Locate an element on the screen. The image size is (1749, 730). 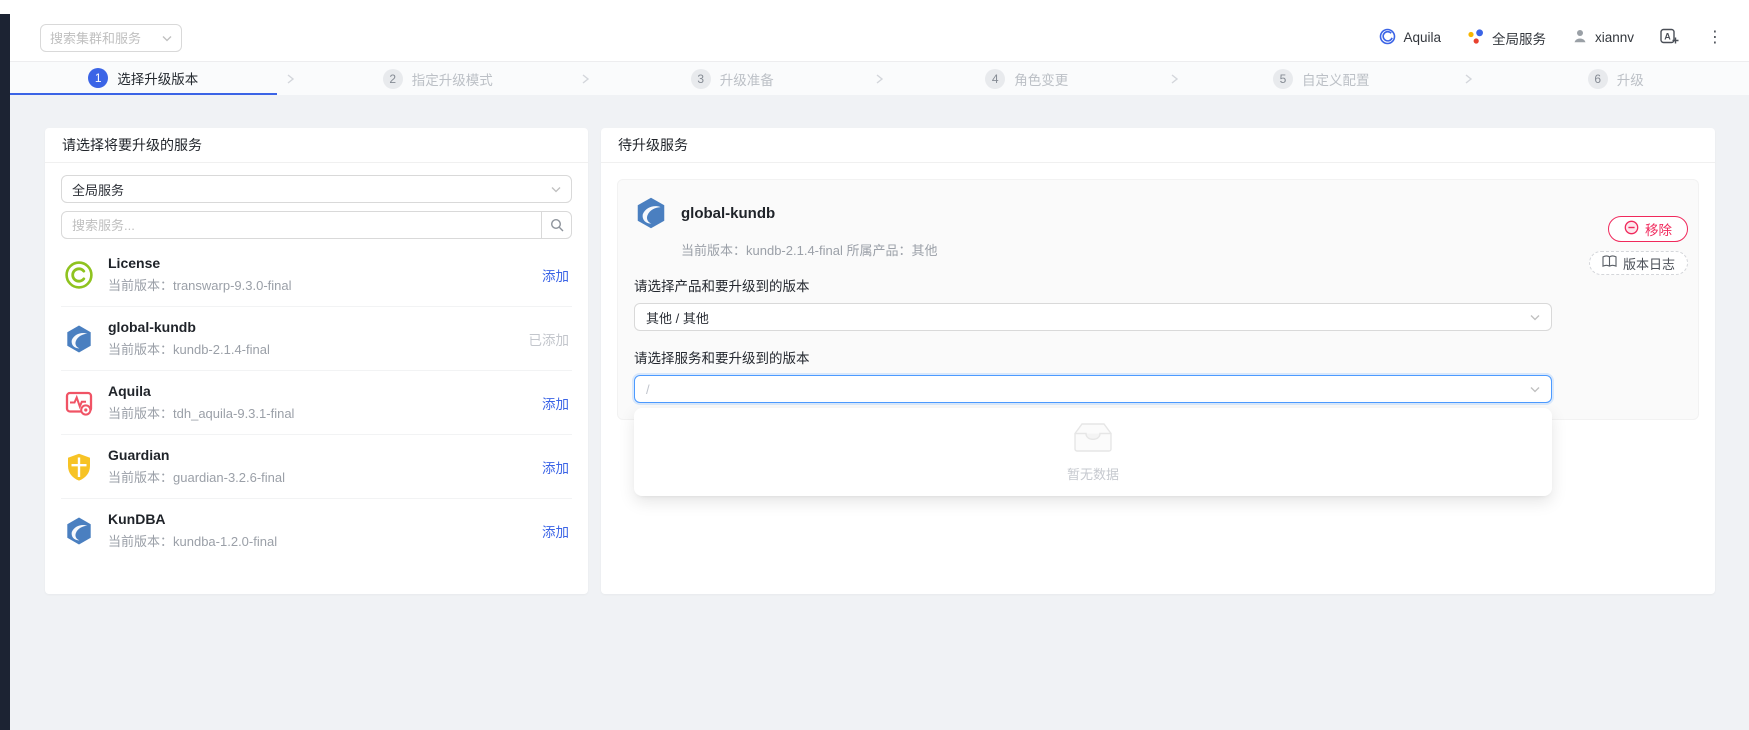
service-search-input is located at coordinates (301, 225).